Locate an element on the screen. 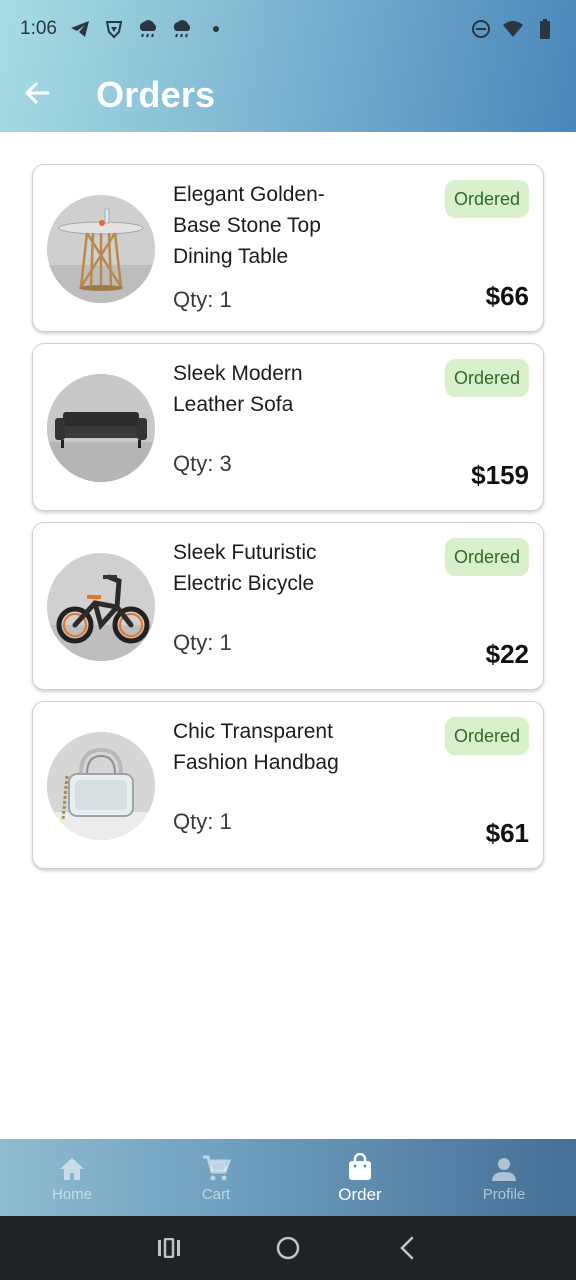 This screenshot has height=1280, width=576. app-bar: Orders is located at coordinates (288, 95).